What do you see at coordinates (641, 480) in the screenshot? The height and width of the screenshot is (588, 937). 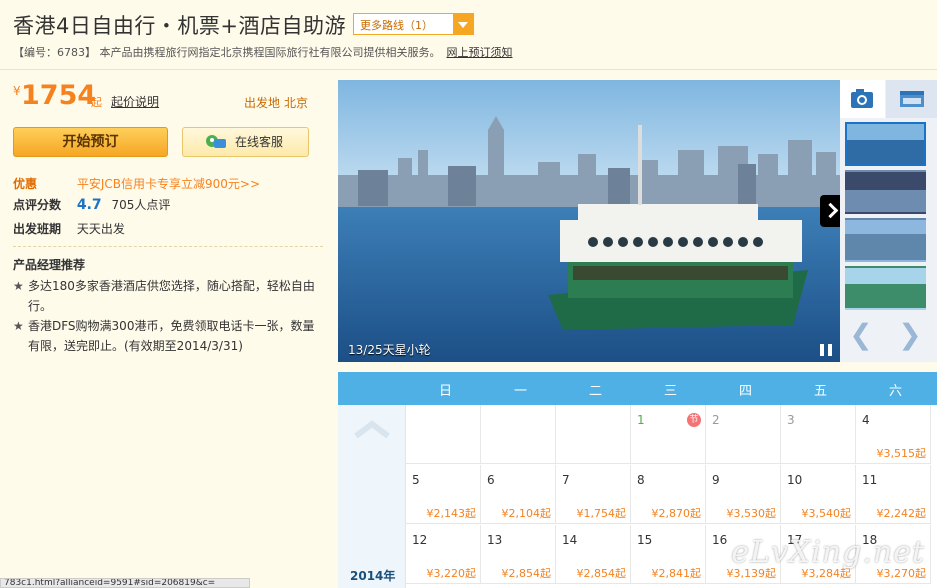 I see `calendar-day-number: 8` at bounding box center [641, 480].